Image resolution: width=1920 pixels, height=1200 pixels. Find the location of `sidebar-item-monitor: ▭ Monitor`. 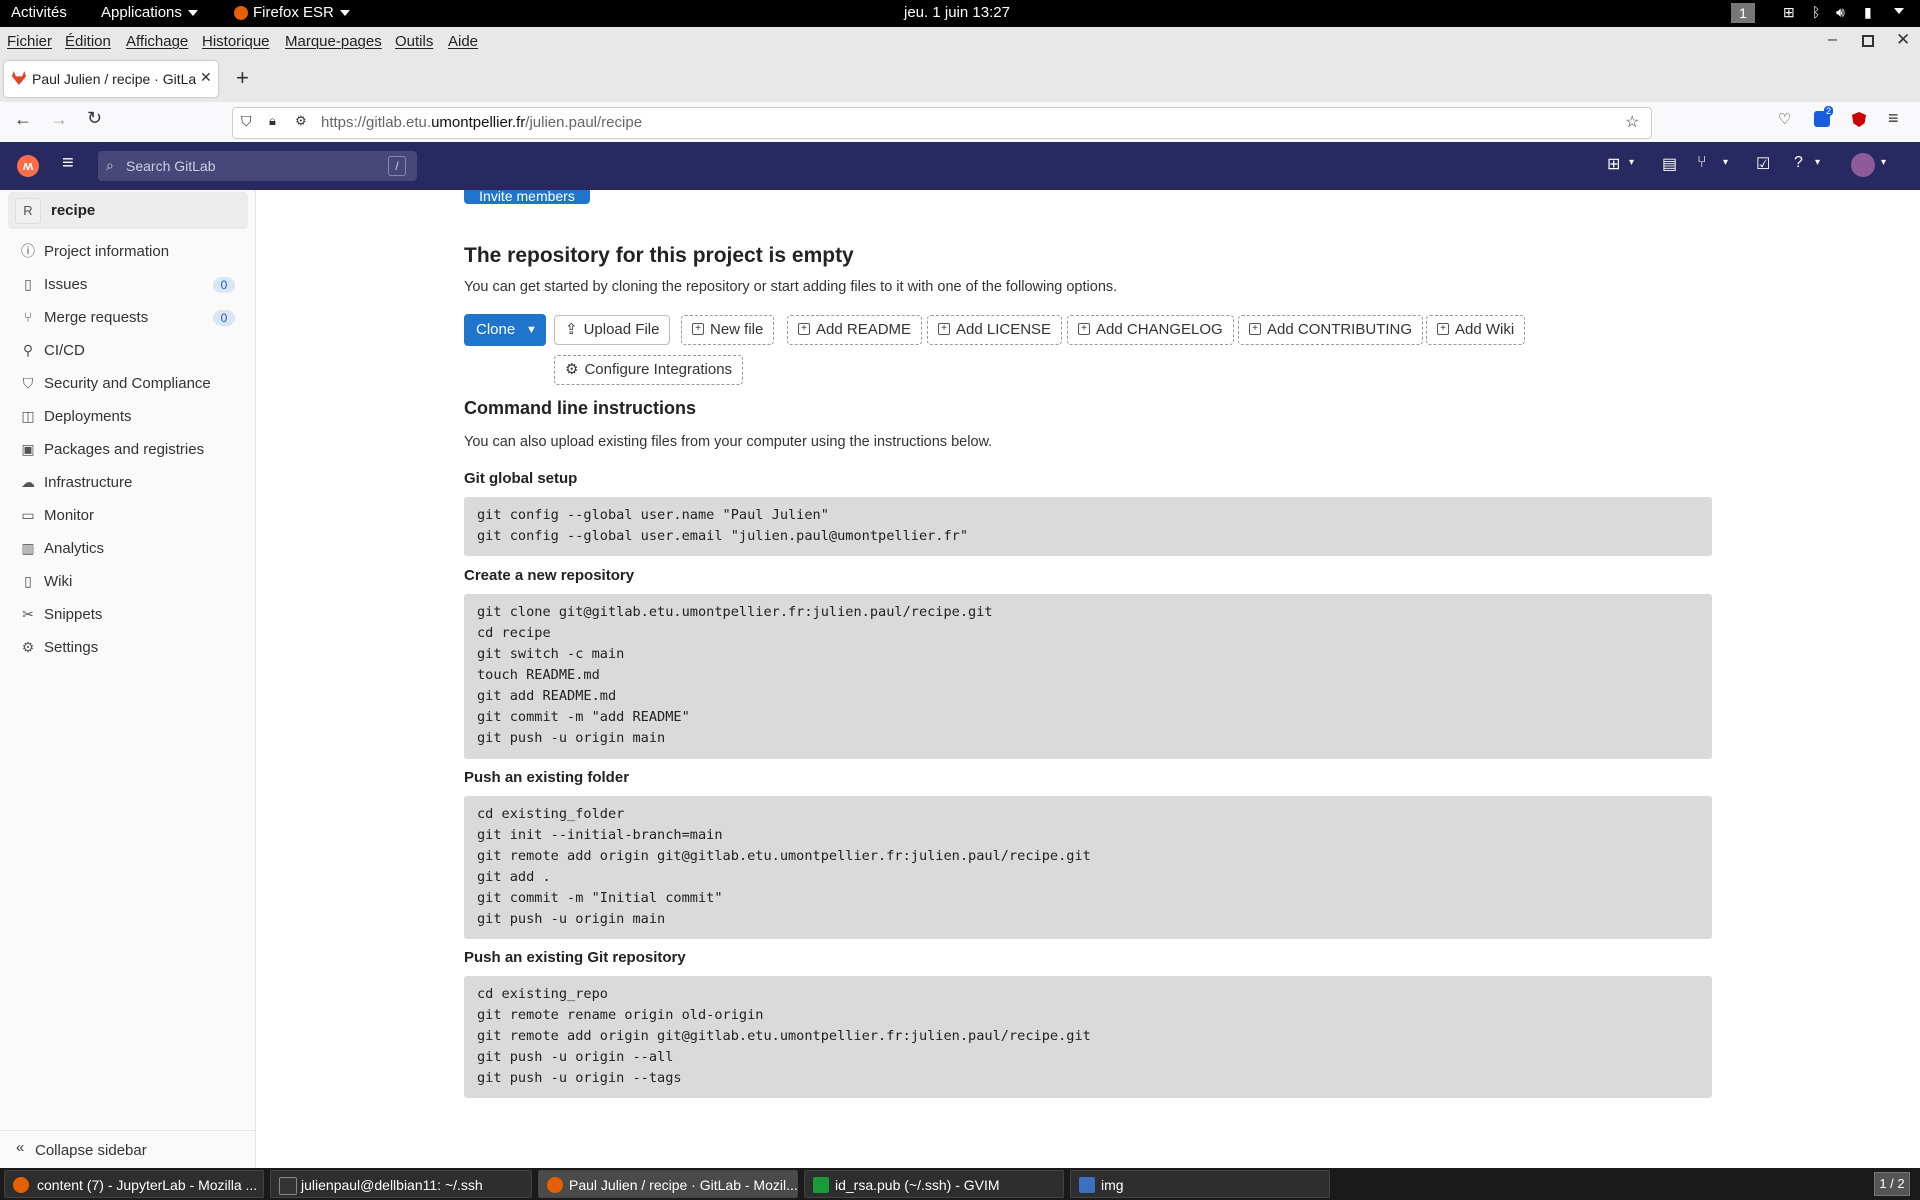

sidebar-item-monitor: ▭ Monitor is located at coordinates (127, 516).